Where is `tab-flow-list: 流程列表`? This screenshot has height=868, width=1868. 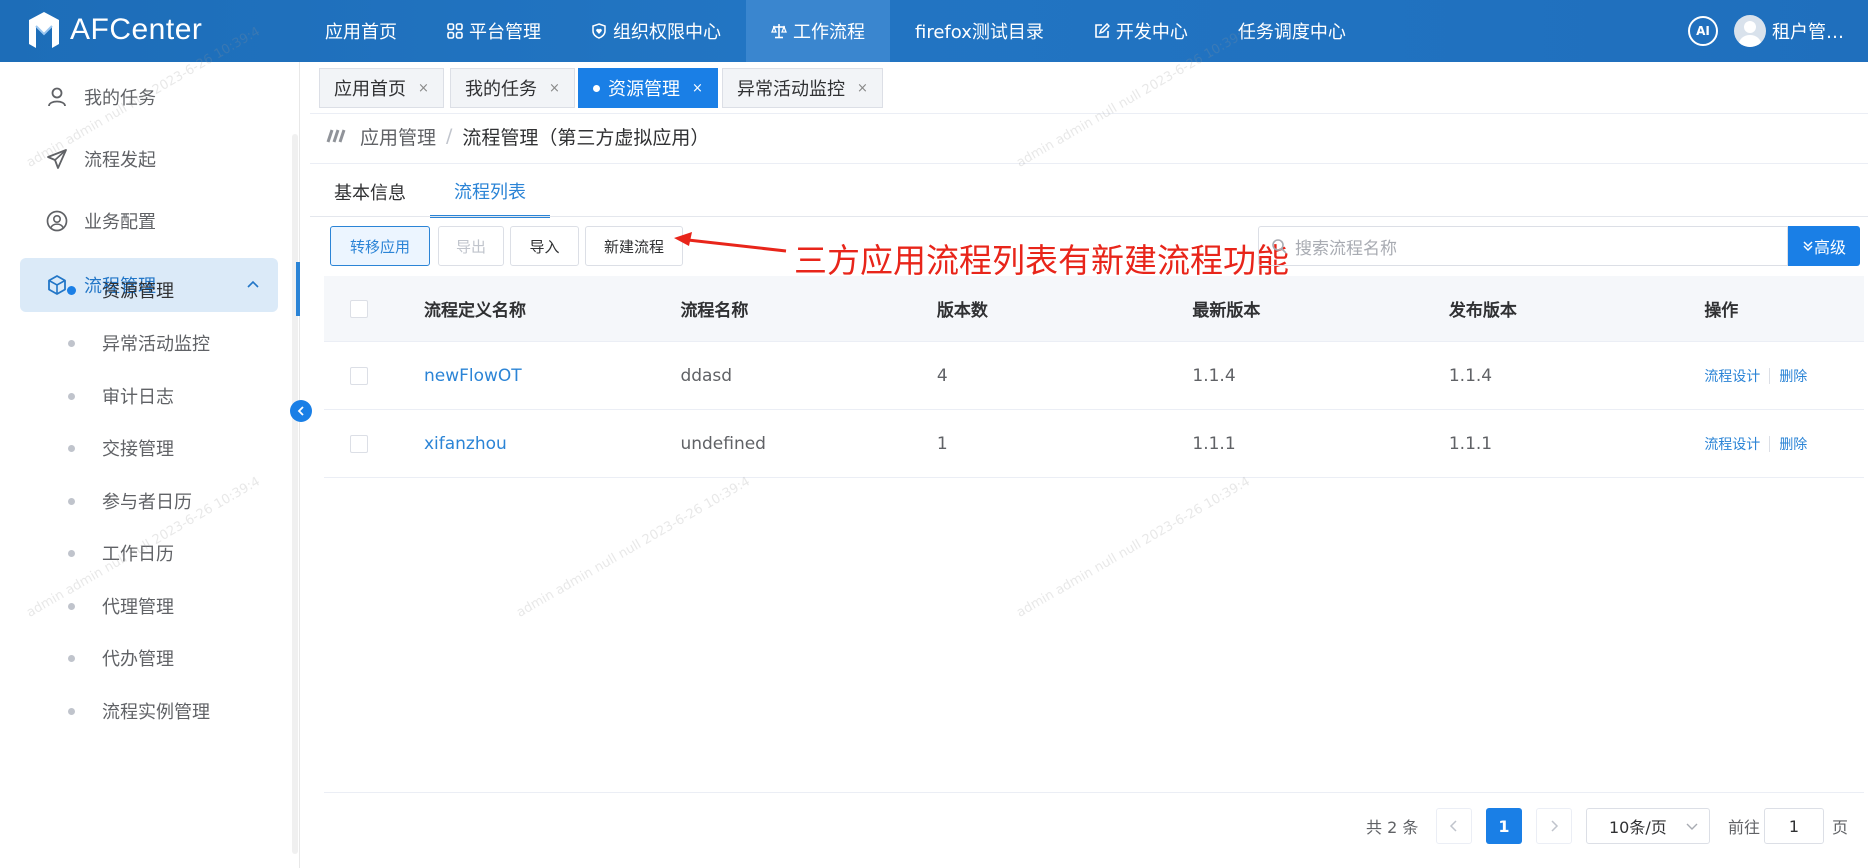
tab-flow-list: 流程列表 is located at coordinates (490, 192).